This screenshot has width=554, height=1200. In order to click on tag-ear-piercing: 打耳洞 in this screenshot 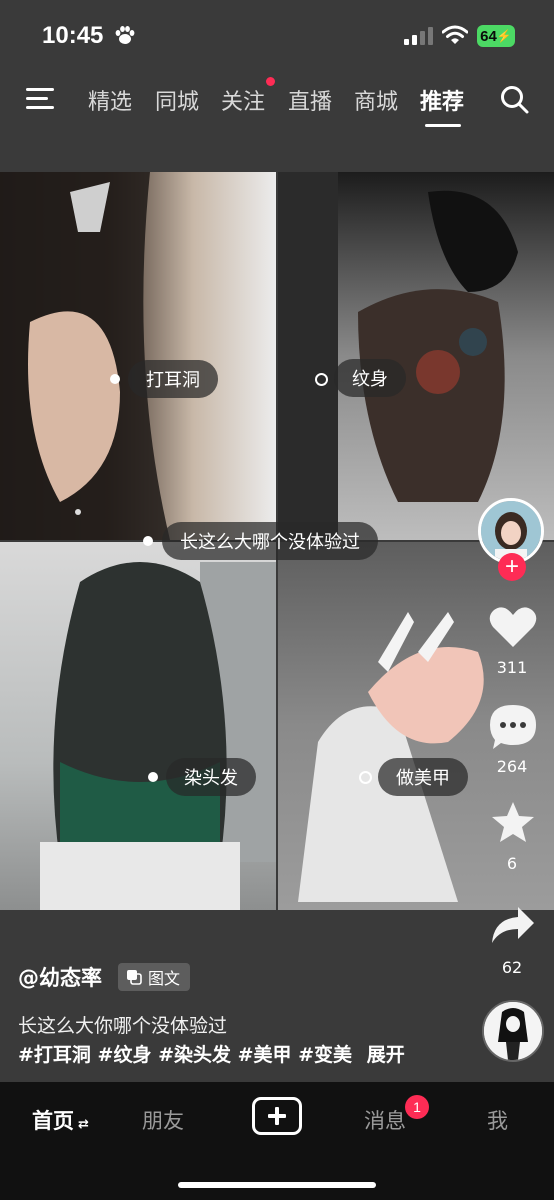, I will do `click(173, 379)`.